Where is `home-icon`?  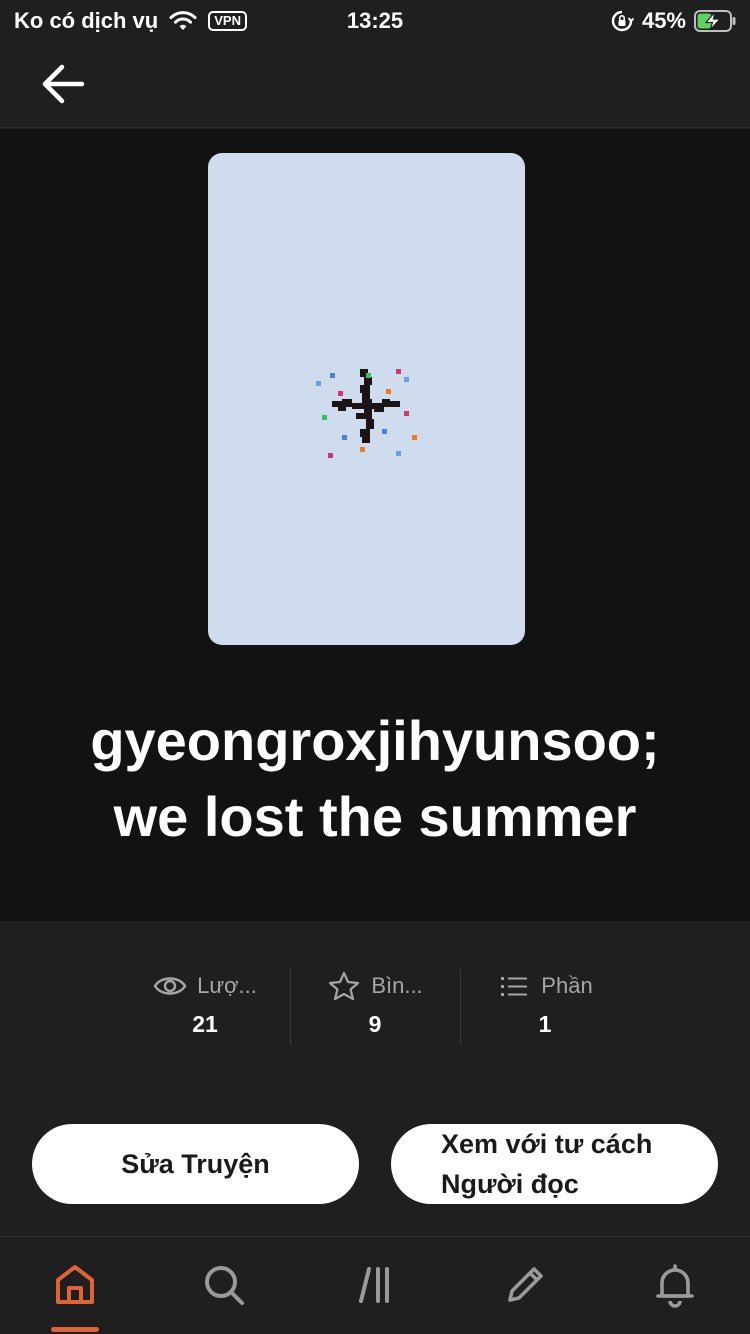 home-icon is located at coordinates (75, 1284).